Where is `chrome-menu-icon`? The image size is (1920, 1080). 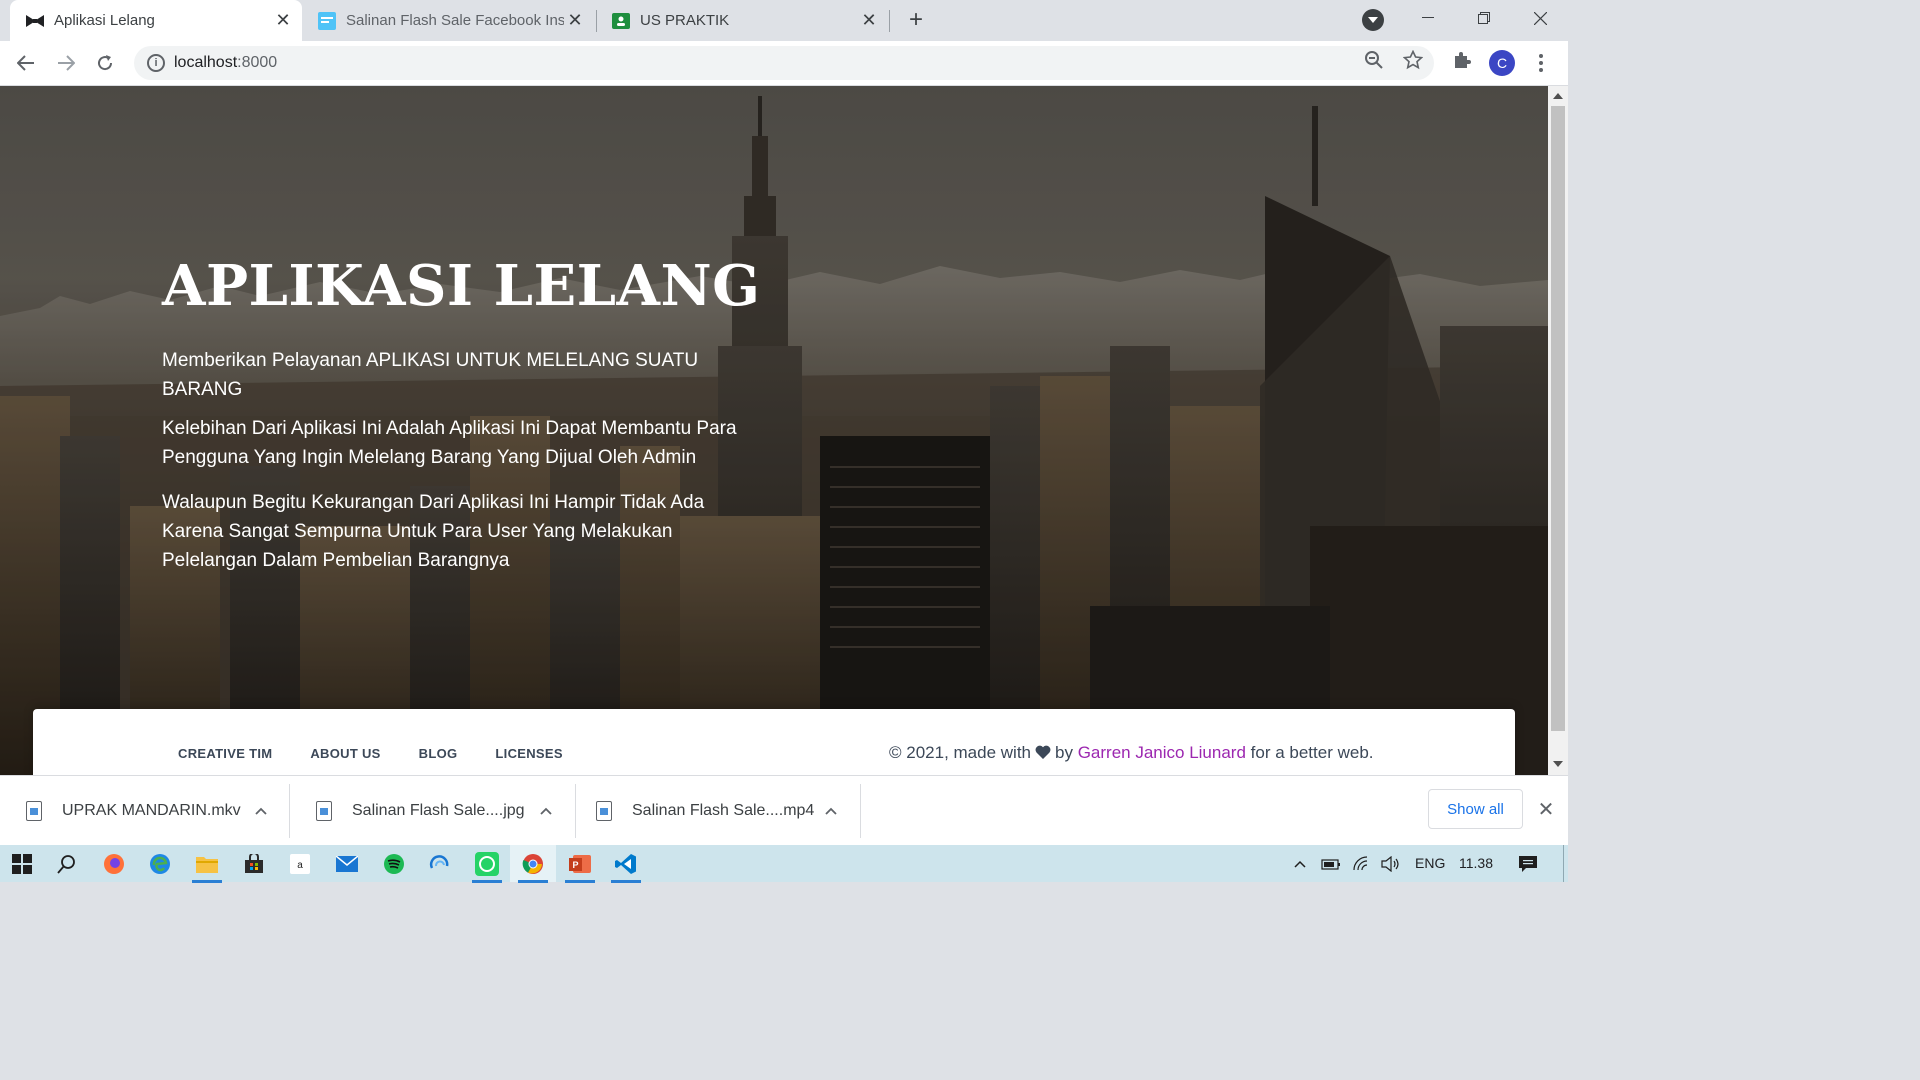
chrome-menu-icon is located at coordinates (1541, 63).